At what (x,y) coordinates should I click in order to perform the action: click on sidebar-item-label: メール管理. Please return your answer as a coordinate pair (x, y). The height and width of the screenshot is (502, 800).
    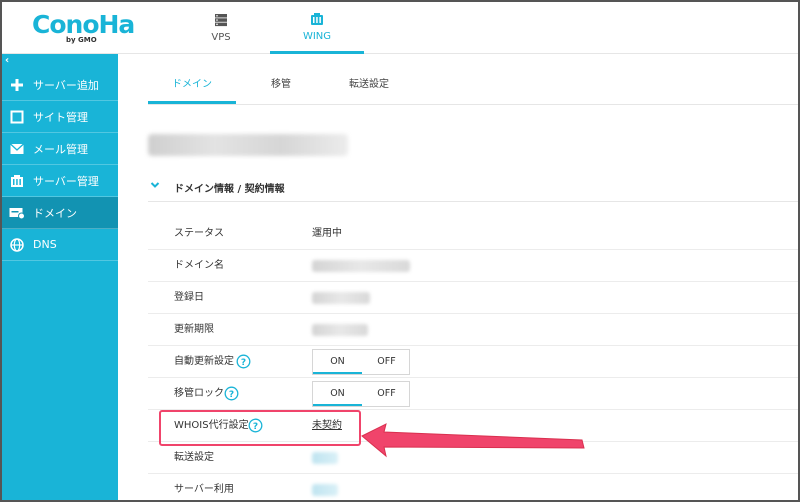
    Looking at the image, I should click on (60, 149).